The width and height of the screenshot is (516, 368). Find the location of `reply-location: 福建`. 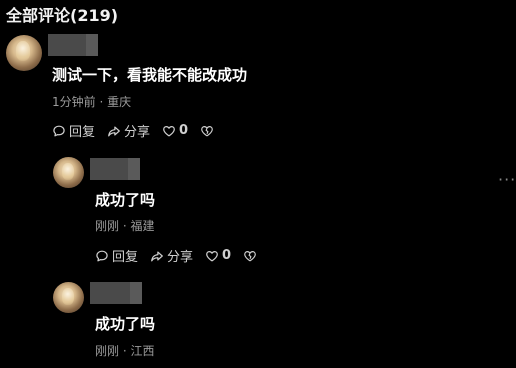

reply-location: 福建 is located at coordinates (142, 226).